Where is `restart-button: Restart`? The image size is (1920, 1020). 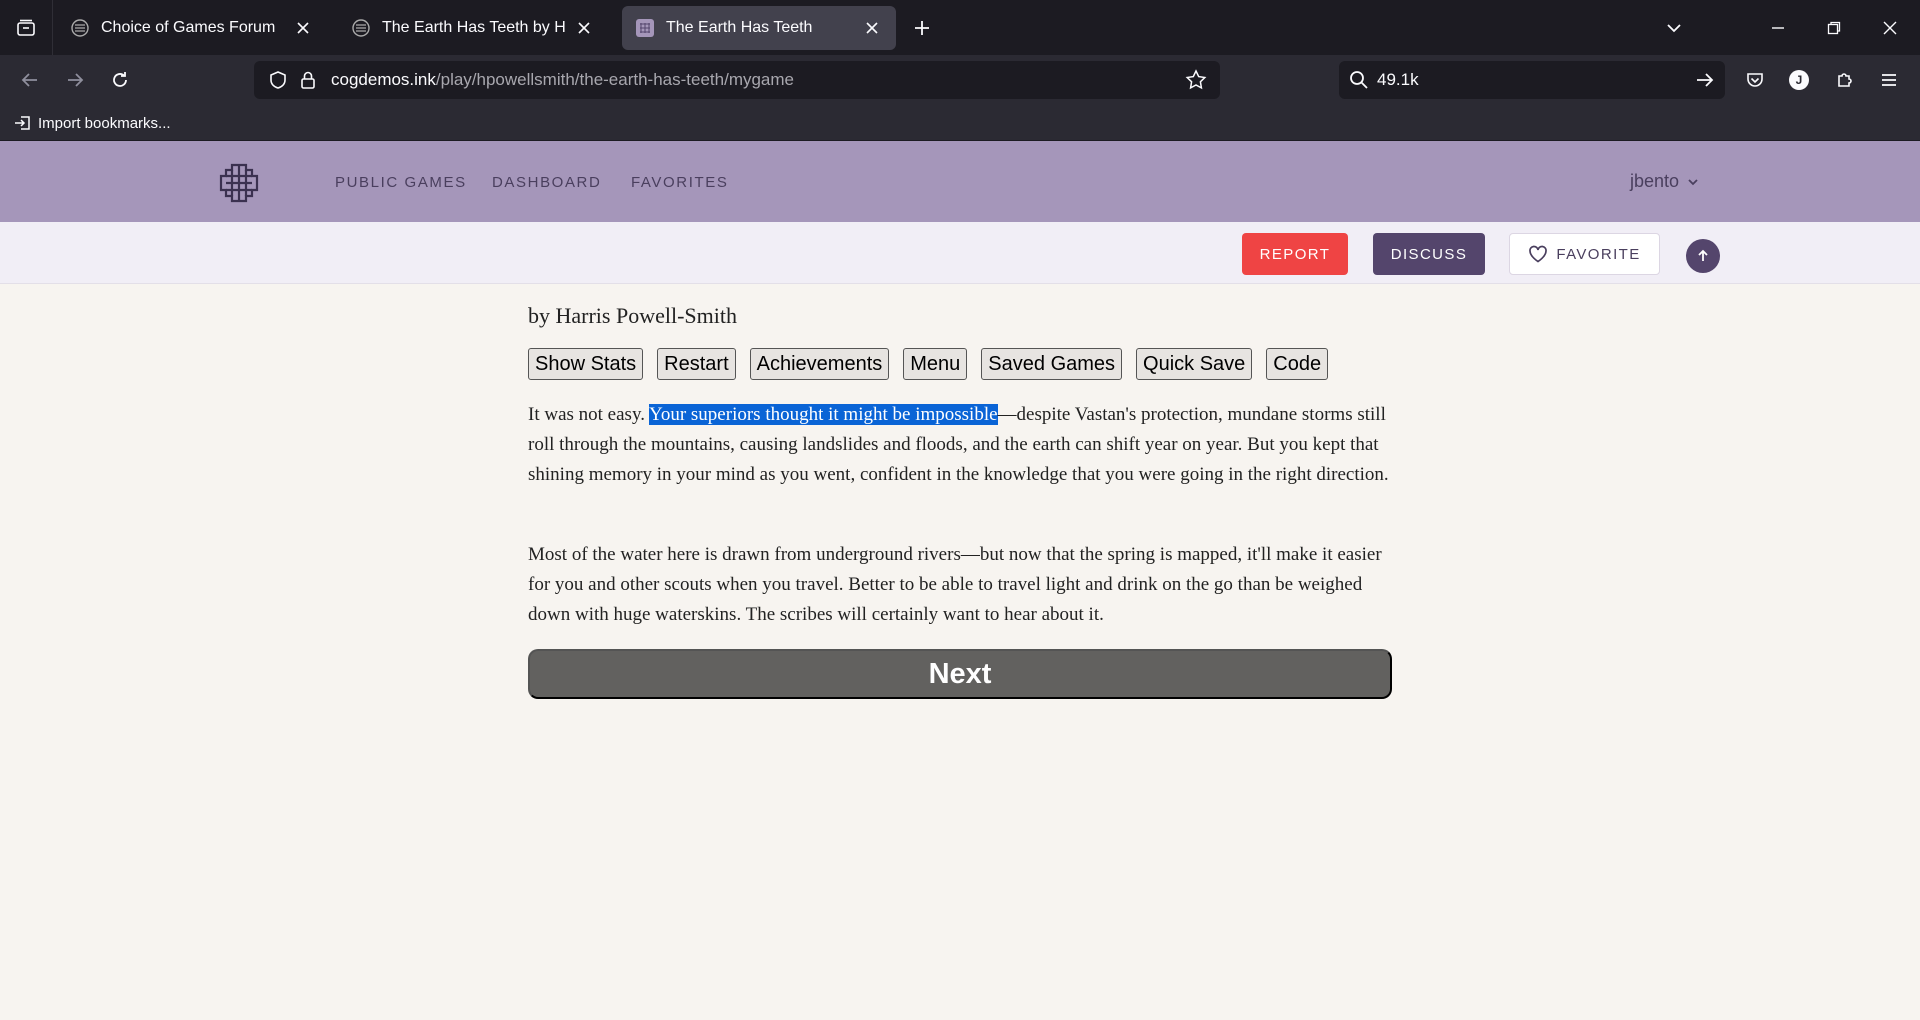 restart-button: Restart is located at coordinates (696, 364).